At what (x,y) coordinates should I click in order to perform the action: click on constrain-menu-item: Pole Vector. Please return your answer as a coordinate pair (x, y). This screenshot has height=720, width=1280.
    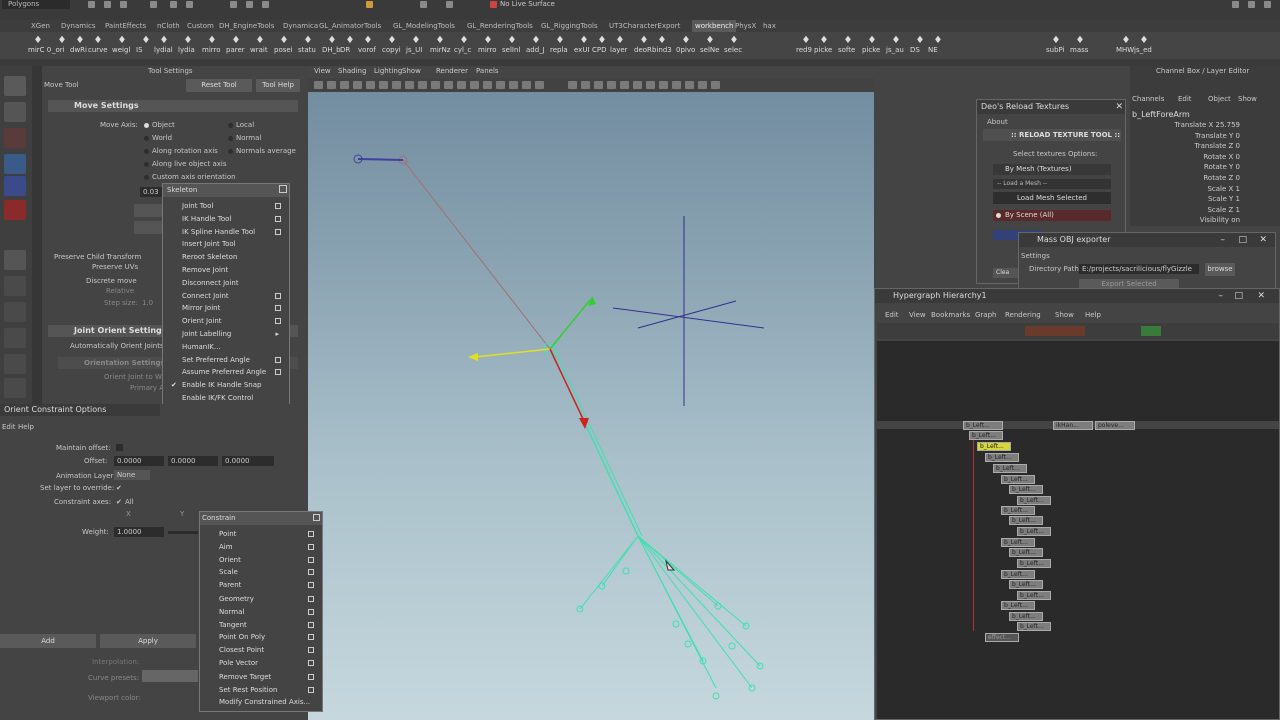
    Looking at the image, I should click on (261, 663).